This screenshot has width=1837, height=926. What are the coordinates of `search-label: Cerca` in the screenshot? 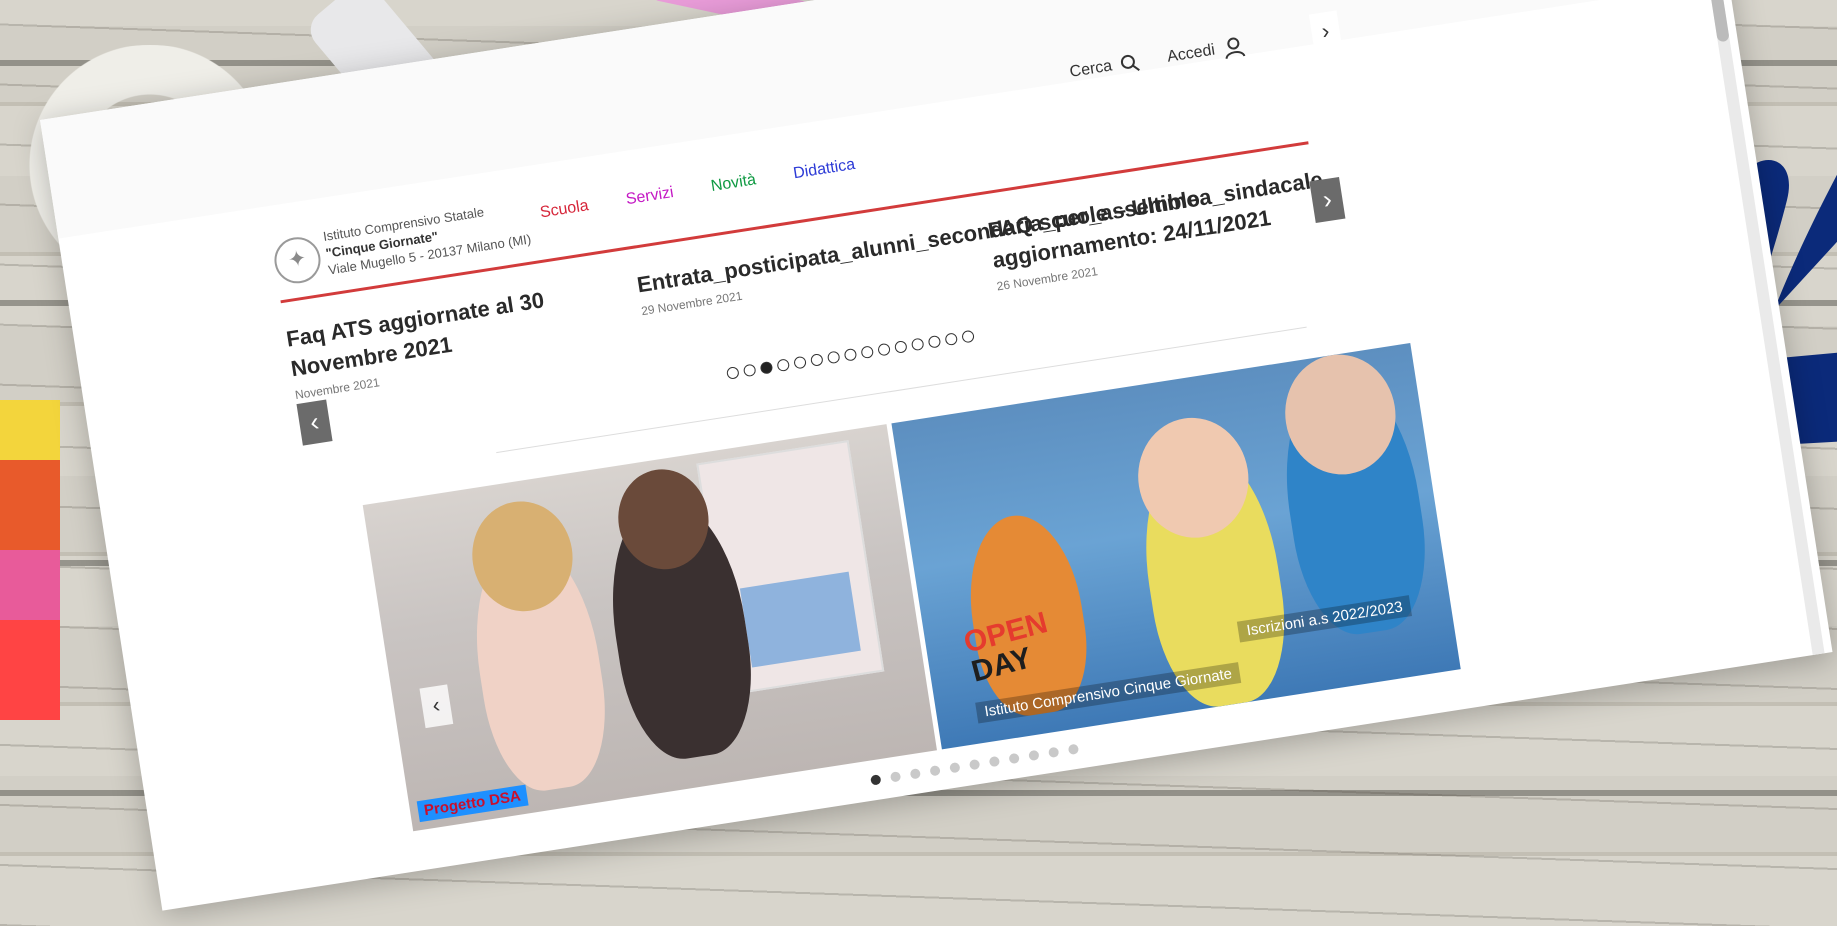 It's located at (1091, 69).